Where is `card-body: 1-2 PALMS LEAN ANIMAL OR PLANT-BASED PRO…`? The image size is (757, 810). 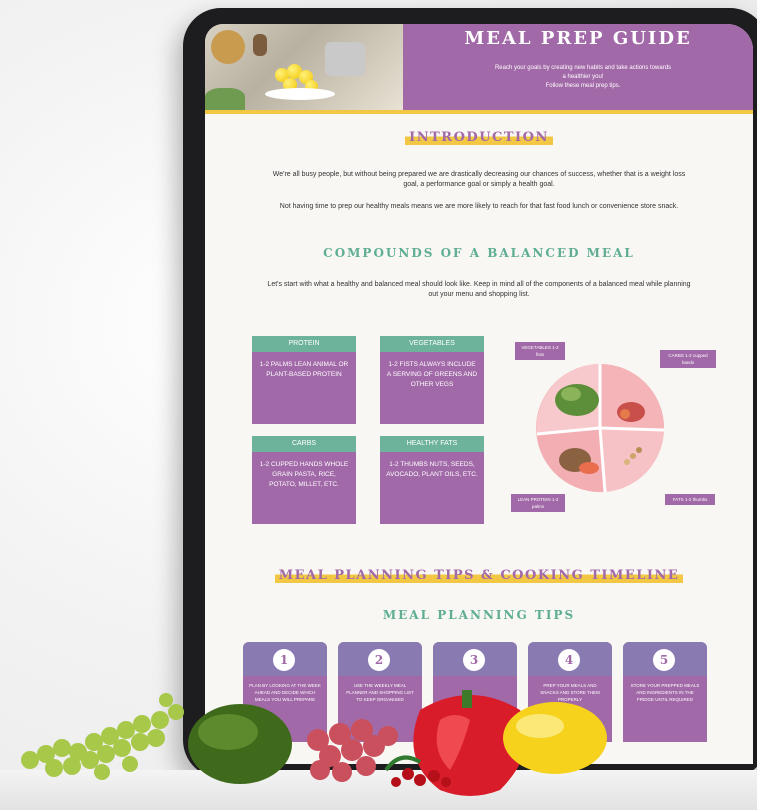 card-body: 1-2 PALMS LEAN ANIMAL OR PLANT-BASED PRO… is located at coordinates (304, 388).